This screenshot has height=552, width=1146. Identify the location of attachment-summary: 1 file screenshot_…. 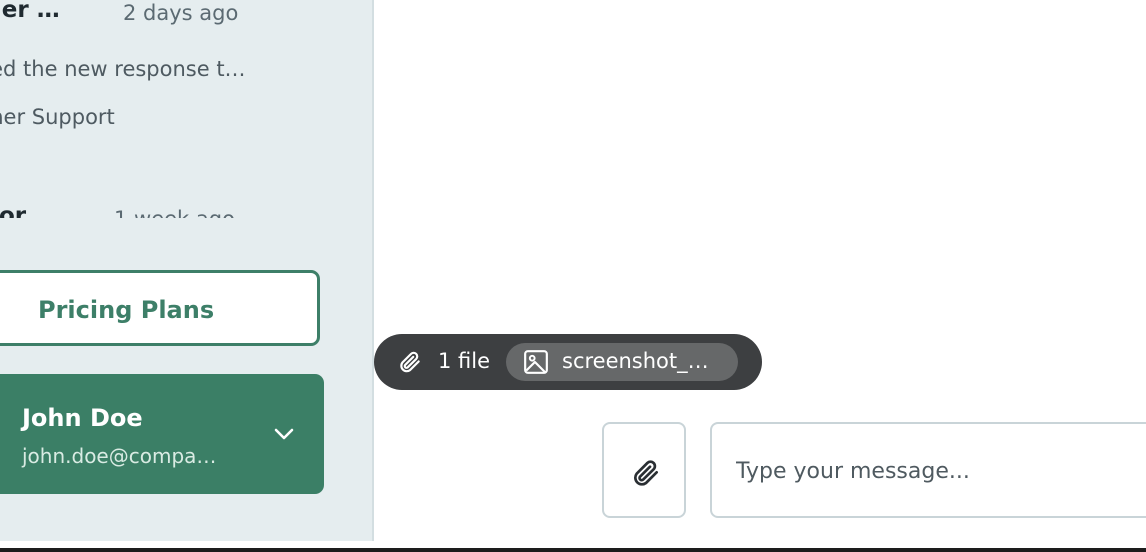
(568, 362).